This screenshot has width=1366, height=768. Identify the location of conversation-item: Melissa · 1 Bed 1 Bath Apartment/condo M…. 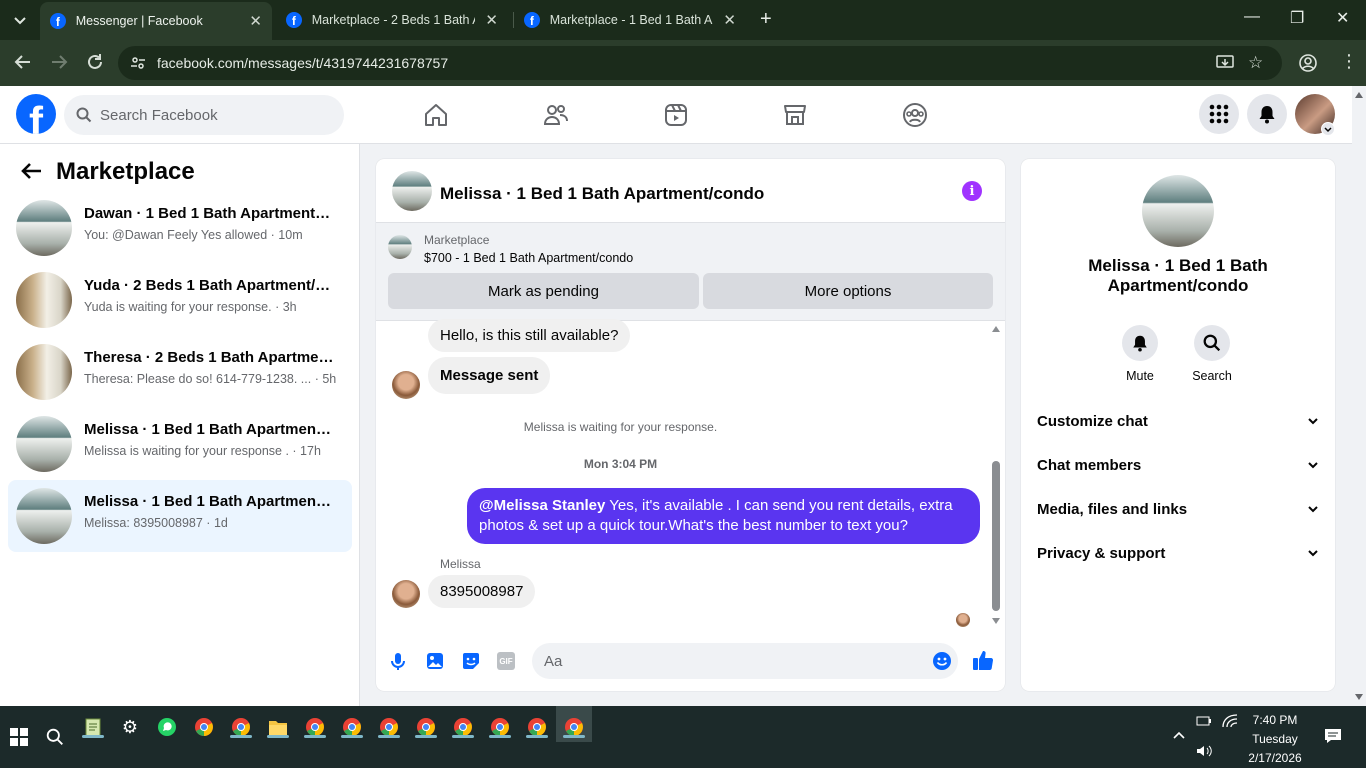
(180, 444).